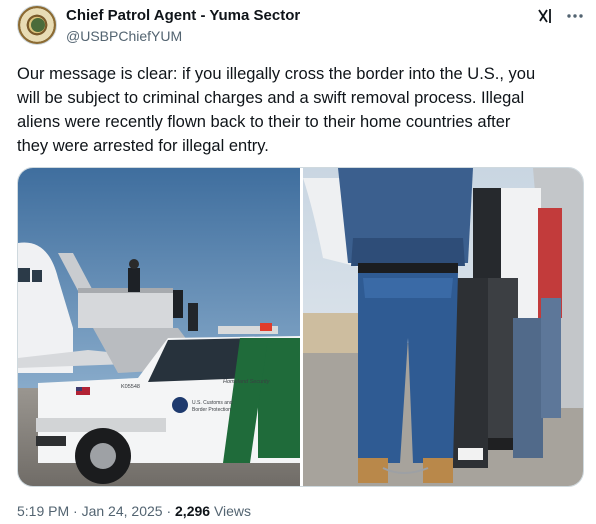  I want to click on tweet-time: 5:19 PM, so click(43, 511).